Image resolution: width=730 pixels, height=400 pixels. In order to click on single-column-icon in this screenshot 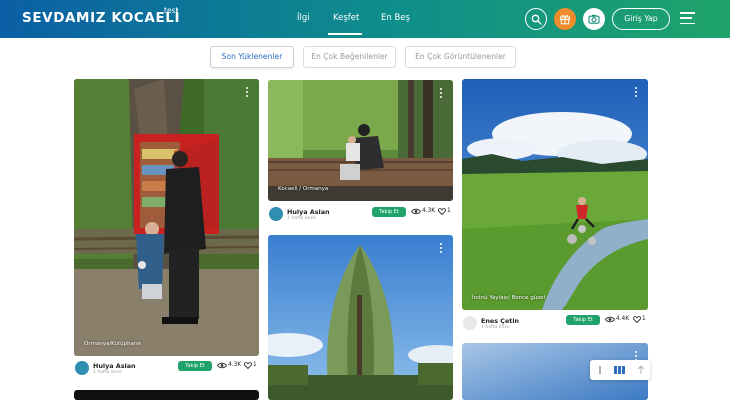, I will do `click(600, 370)`.